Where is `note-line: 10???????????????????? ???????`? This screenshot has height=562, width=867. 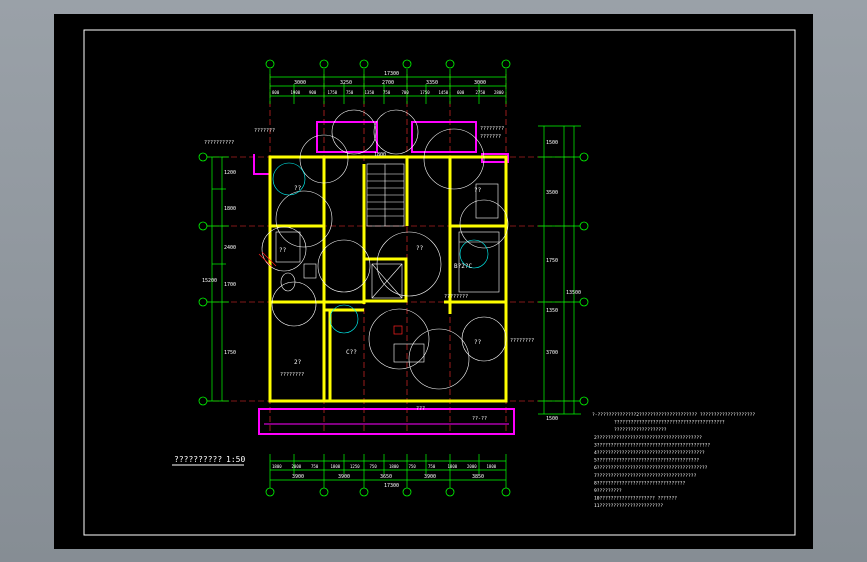 note-line: 10???????????????????? ??????? is located at coordinates (635, 499).